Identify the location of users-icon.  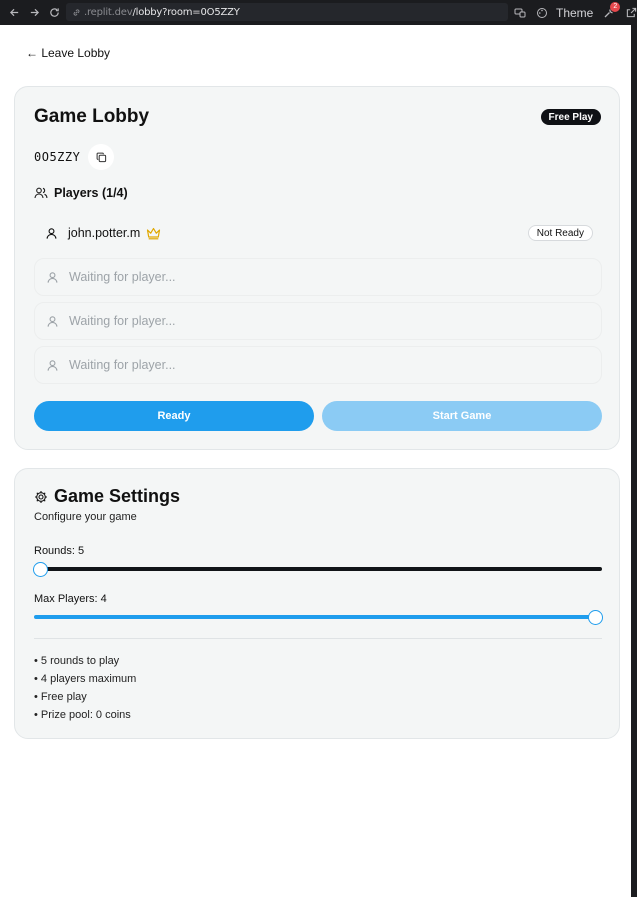
(41, 193).